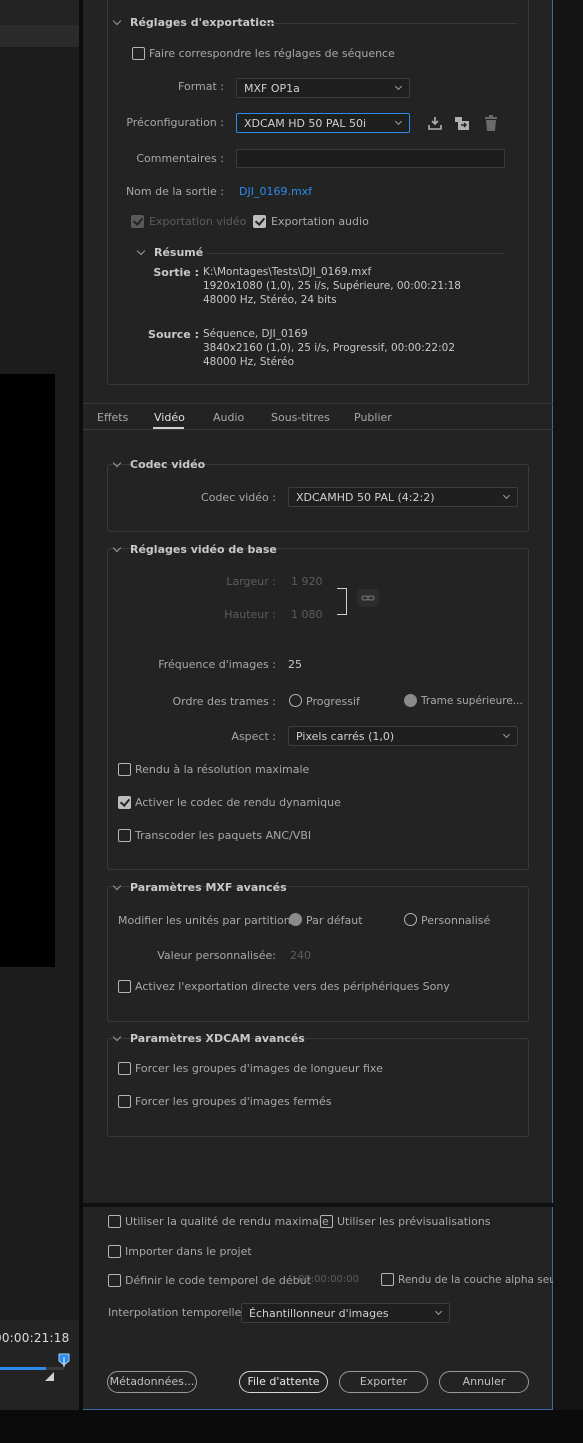 The height and width of the screenshot is (1443, 583). I want to click on field-order-label: Ordre des trames :, so click(224, 701).